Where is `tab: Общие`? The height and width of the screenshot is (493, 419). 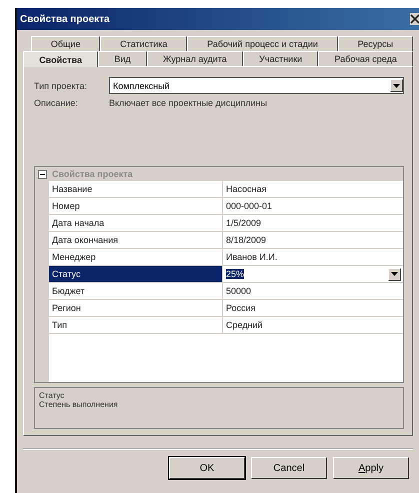 tab: Общие is located at coordinates (65, 43).